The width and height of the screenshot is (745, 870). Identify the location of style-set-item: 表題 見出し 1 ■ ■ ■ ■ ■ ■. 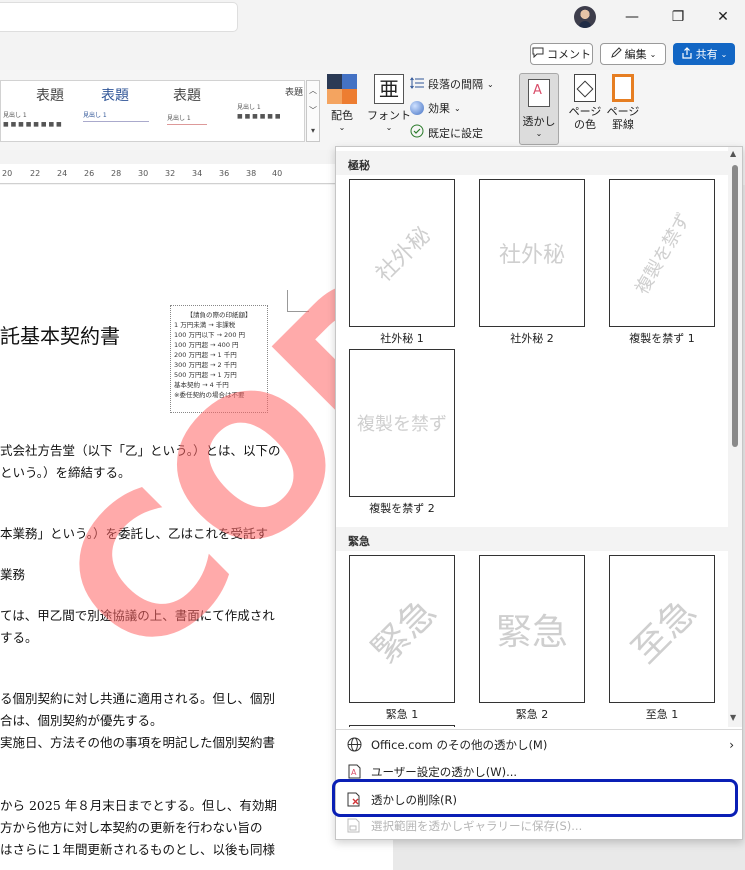
(270, 111).